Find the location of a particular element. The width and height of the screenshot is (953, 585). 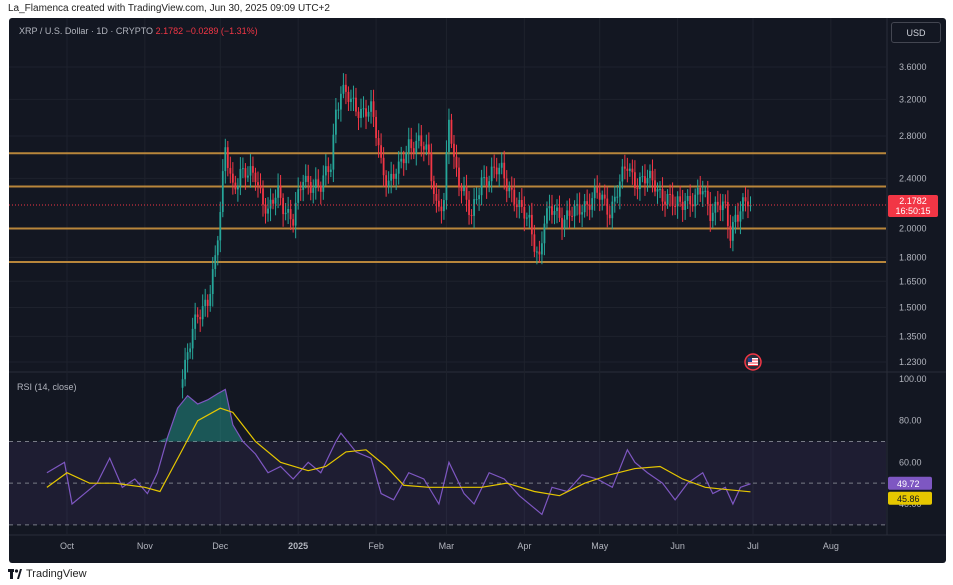

us-flag-event-icon is located at coordinates (753, 362).